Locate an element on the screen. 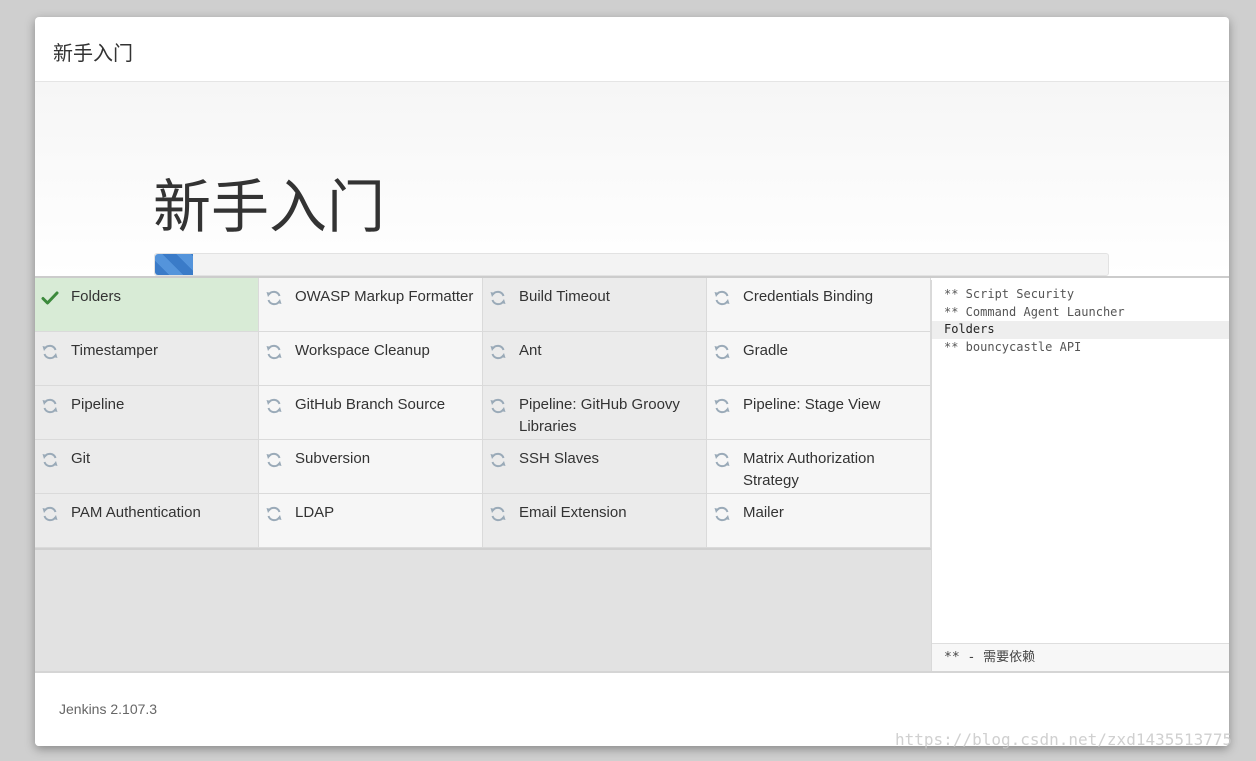 Image resolution: width=1256 pixels, height=761 pixels. plugin-name: Mailer is located at coordinates (763, 512).